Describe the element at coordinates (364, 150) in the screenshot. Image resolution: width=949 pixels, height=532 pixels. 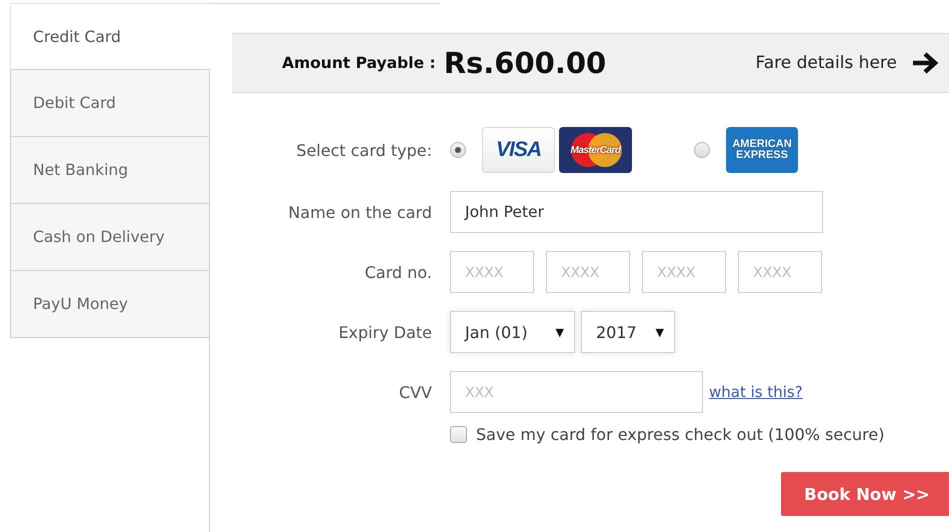
I see `field-label: Select card type:` at that location.